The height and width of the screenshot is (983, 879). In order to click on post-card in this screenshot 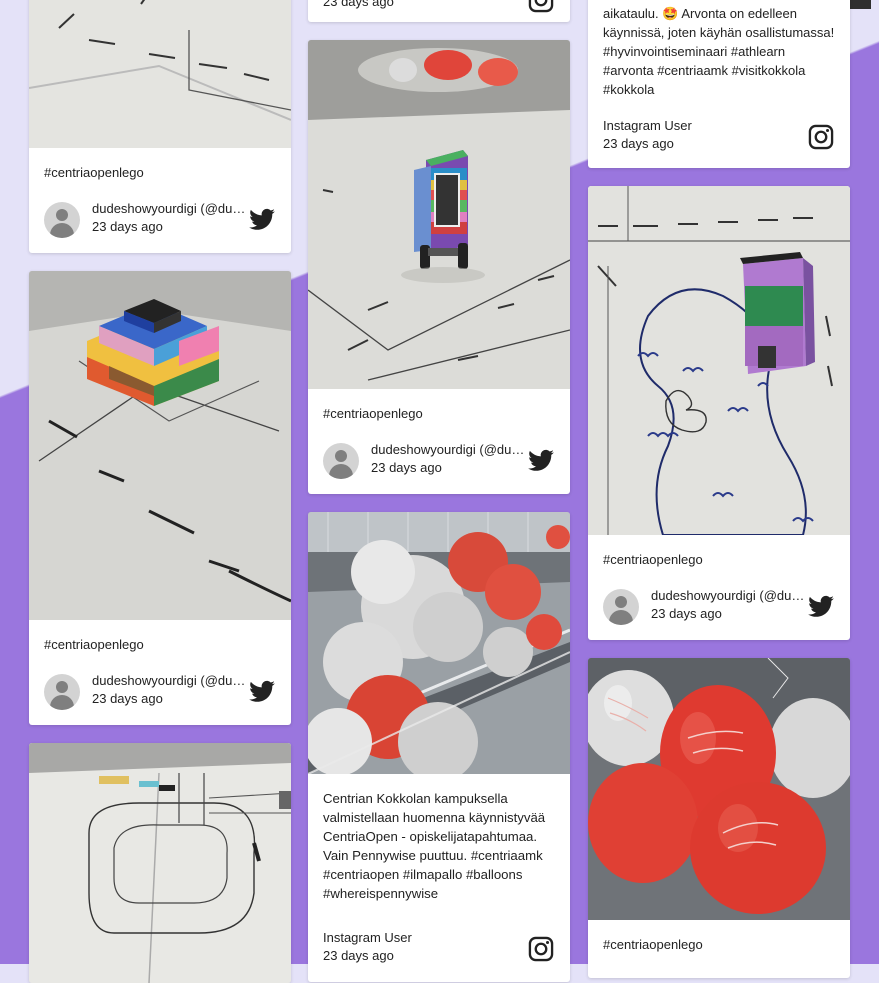, I will do `click(160, 863)`.